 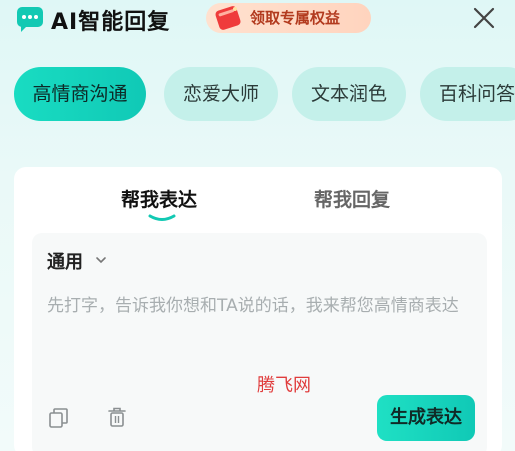 What do you see at coordinates (484, 18) in the screenshot?
I see `close-icon` at bounding box center [484, 18].